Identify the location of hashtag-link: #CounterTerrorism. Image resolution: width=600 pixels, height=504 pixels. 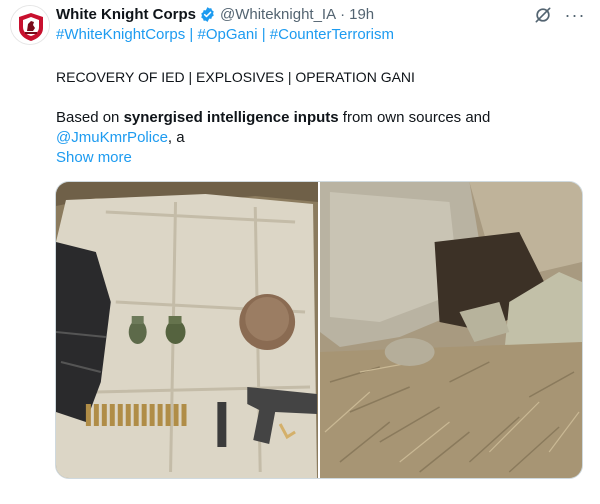
(332, 34).